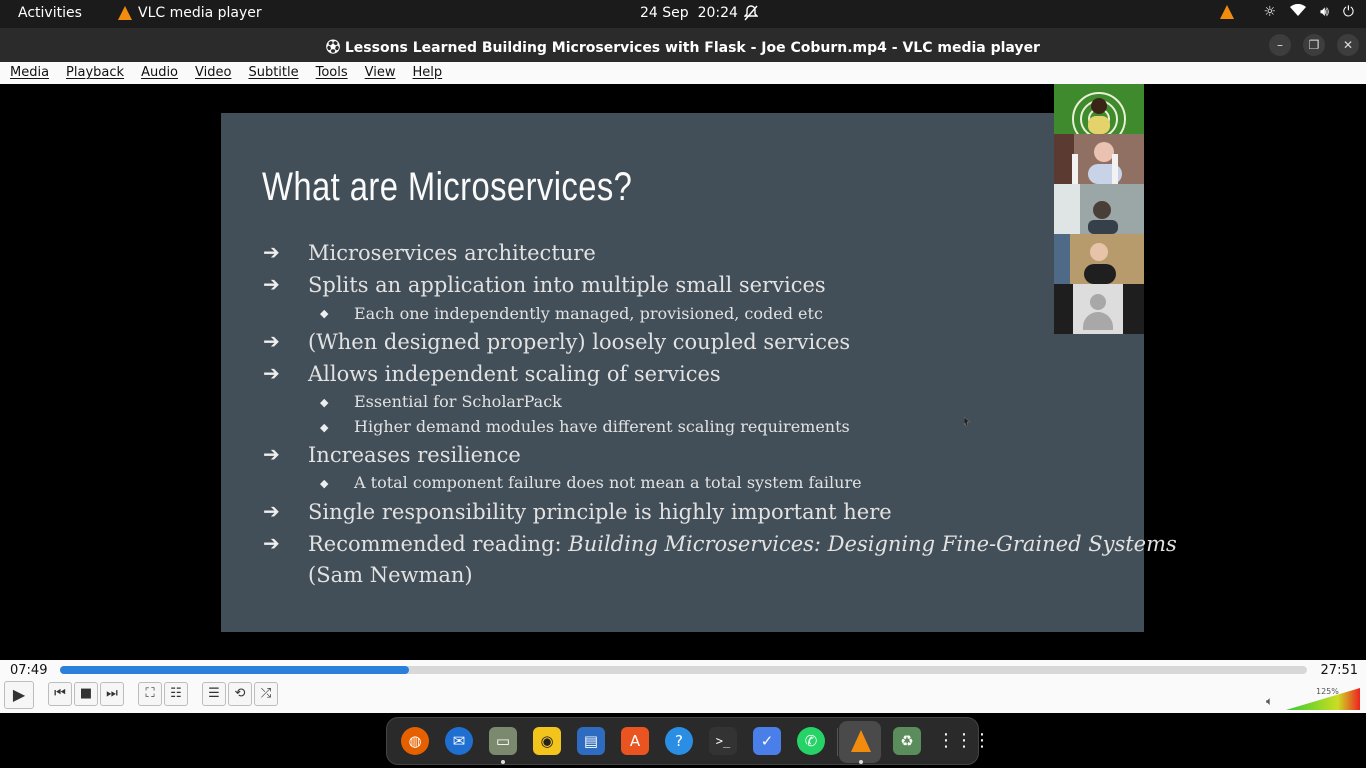 Image resolution: width=1366 pixels, height=768 pixels. I want to click on vlc-tray-icon, so click(1226, 12).